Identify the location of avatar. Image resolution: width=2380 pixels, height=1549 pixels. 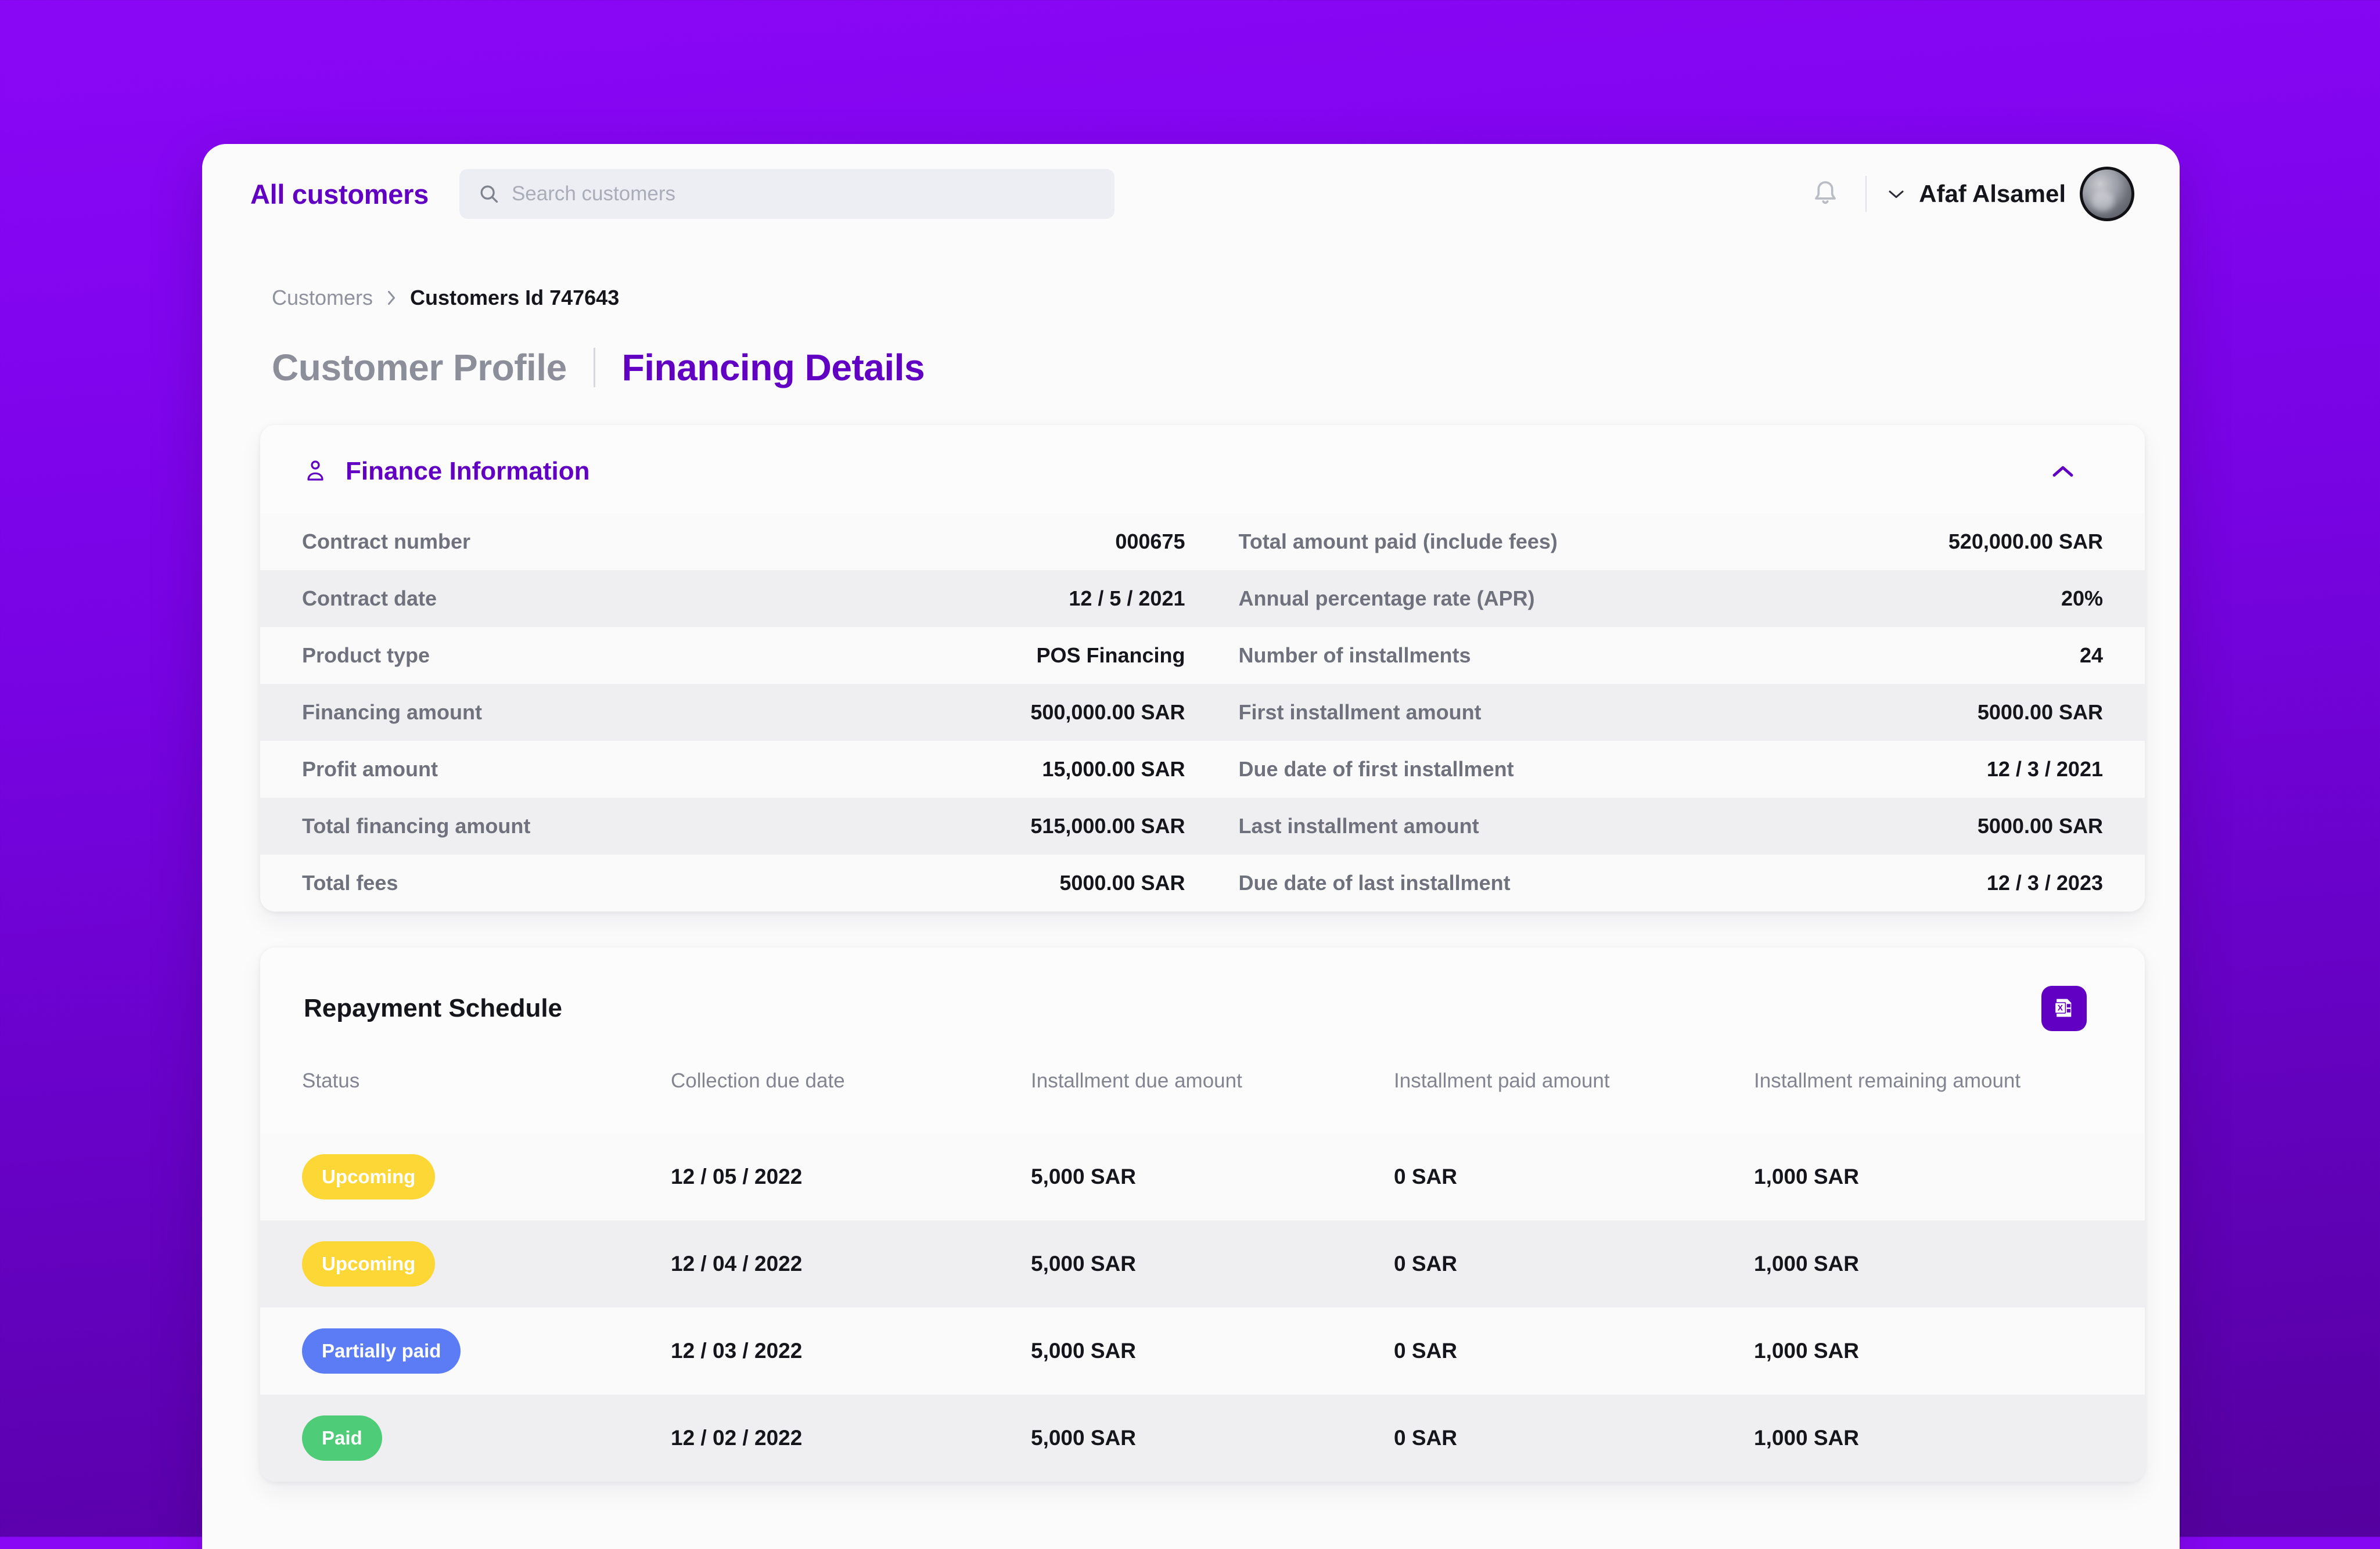
(2107, 194).